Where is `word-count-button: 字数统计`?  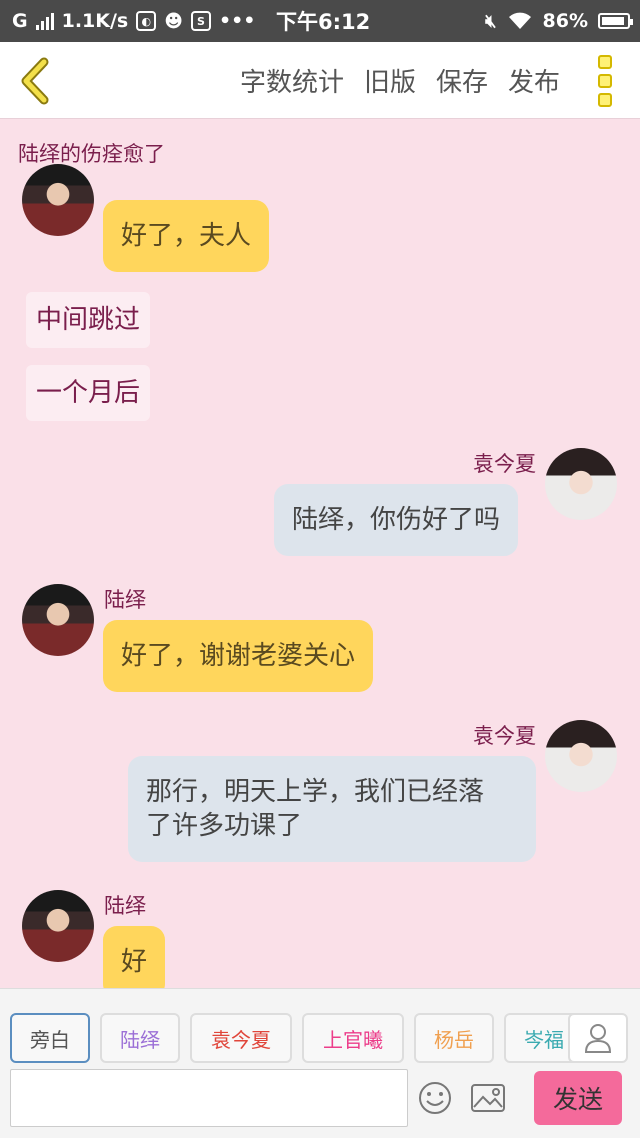
word-count-button: 字数统计 is located at coordinates (292, 80).